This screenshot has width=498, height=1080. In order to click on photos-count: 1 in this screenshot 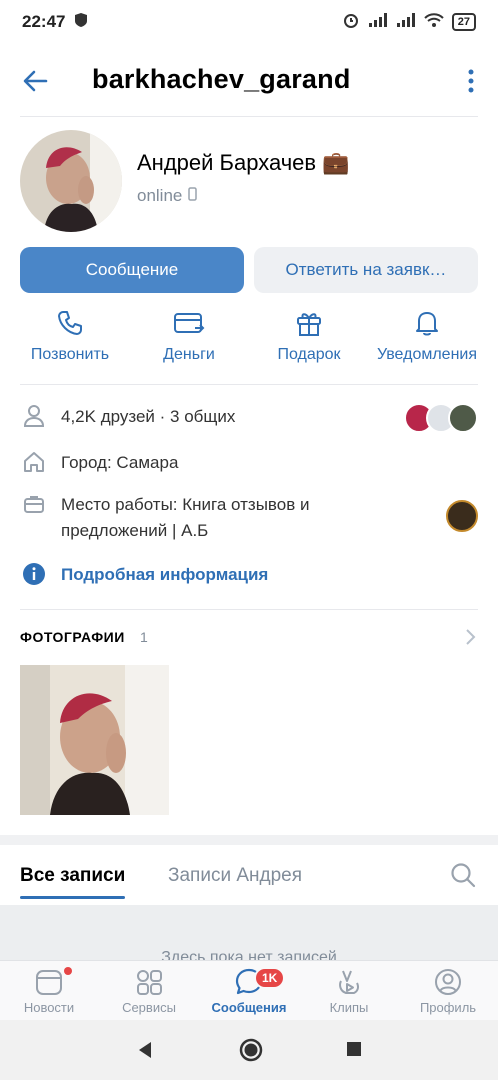, I will do `click(144, 637)`.